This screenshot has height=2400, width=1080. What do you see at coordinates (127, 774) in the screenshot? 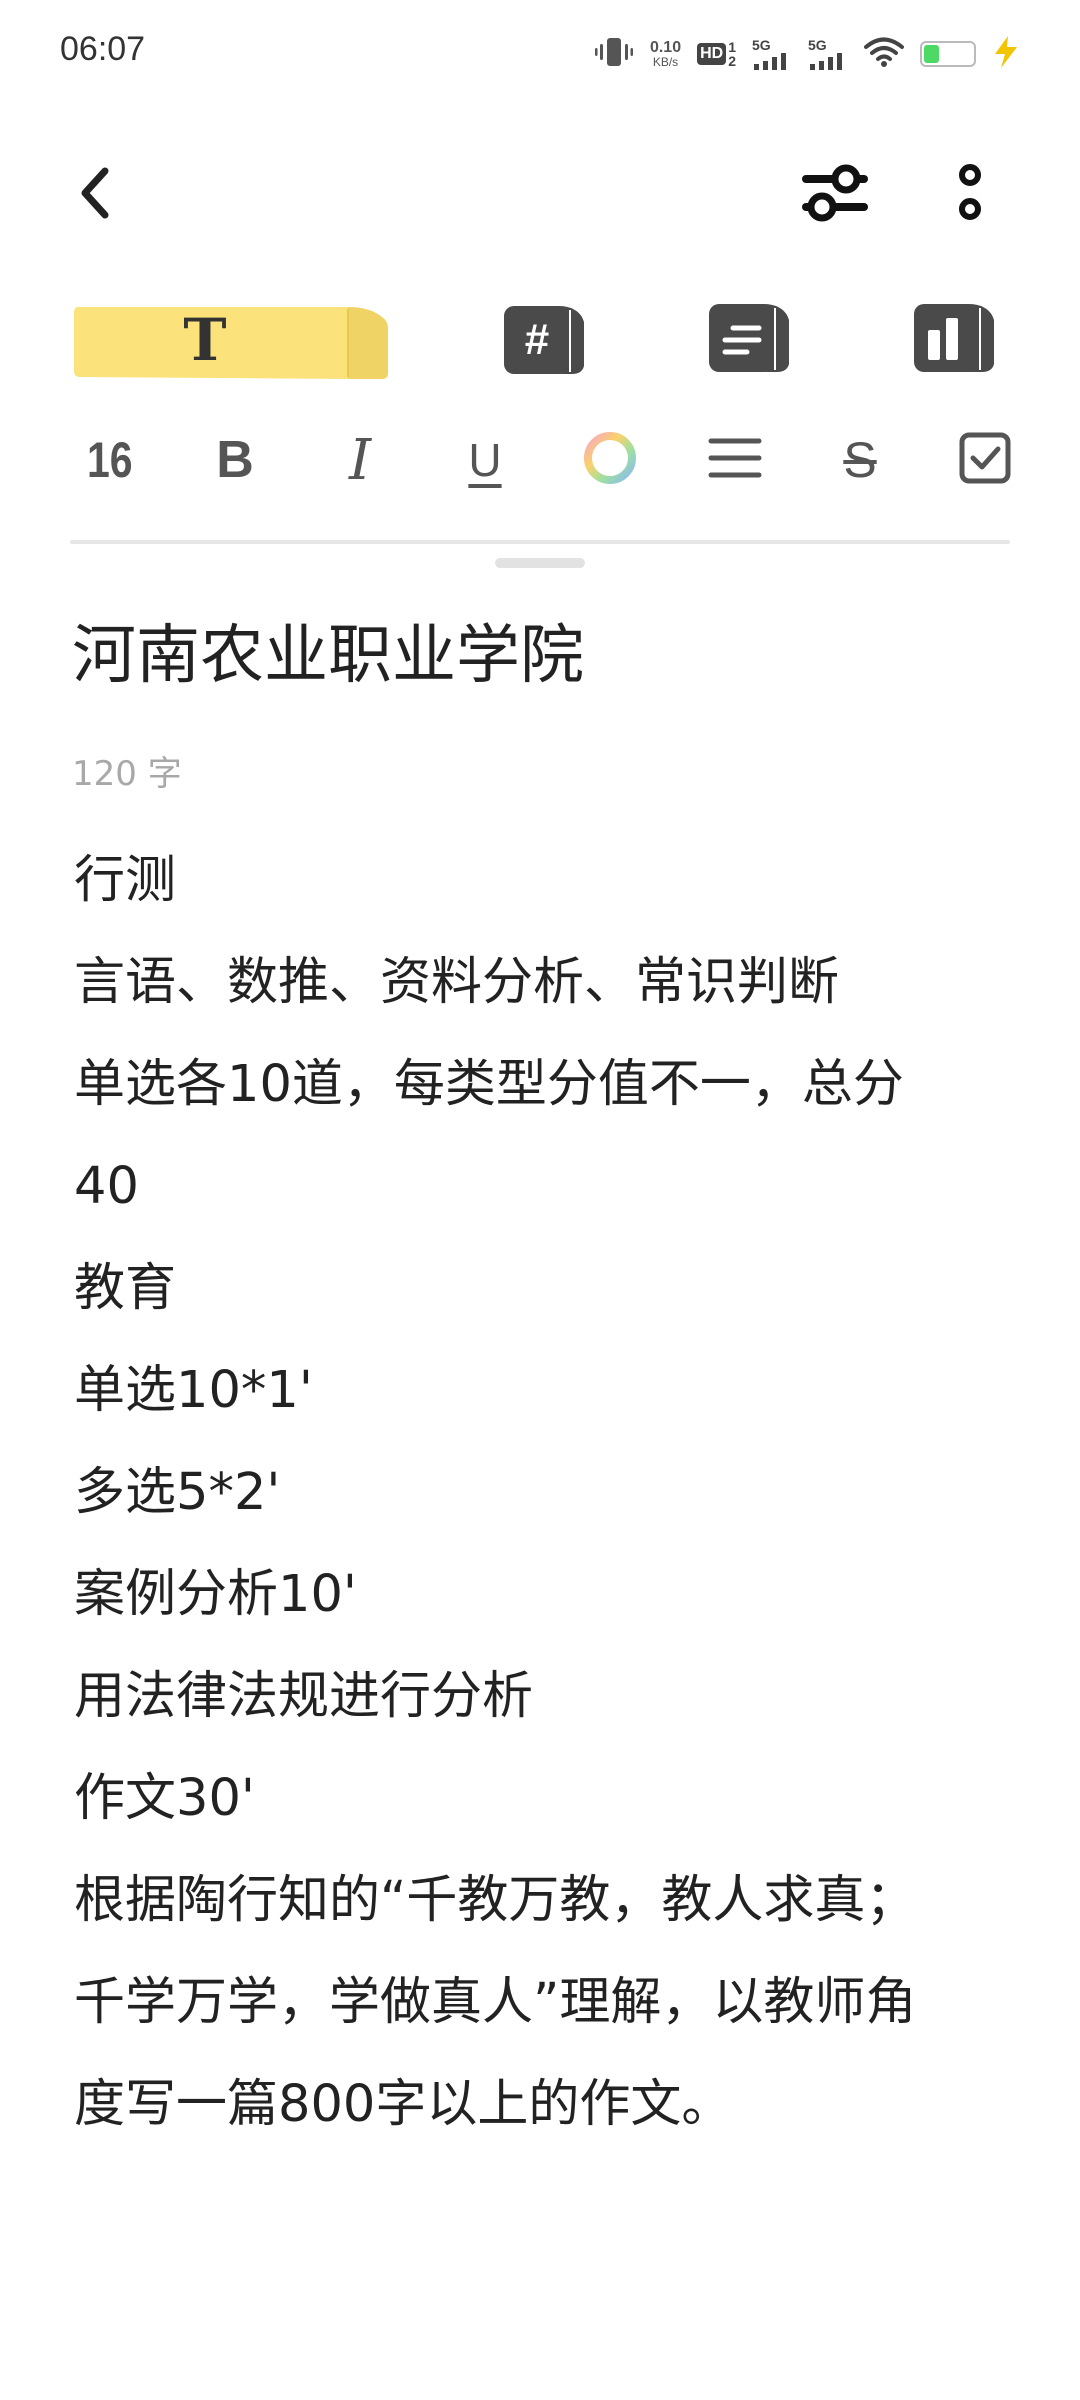
I see `word-count: 120 字` at bounding box center [127, 774].